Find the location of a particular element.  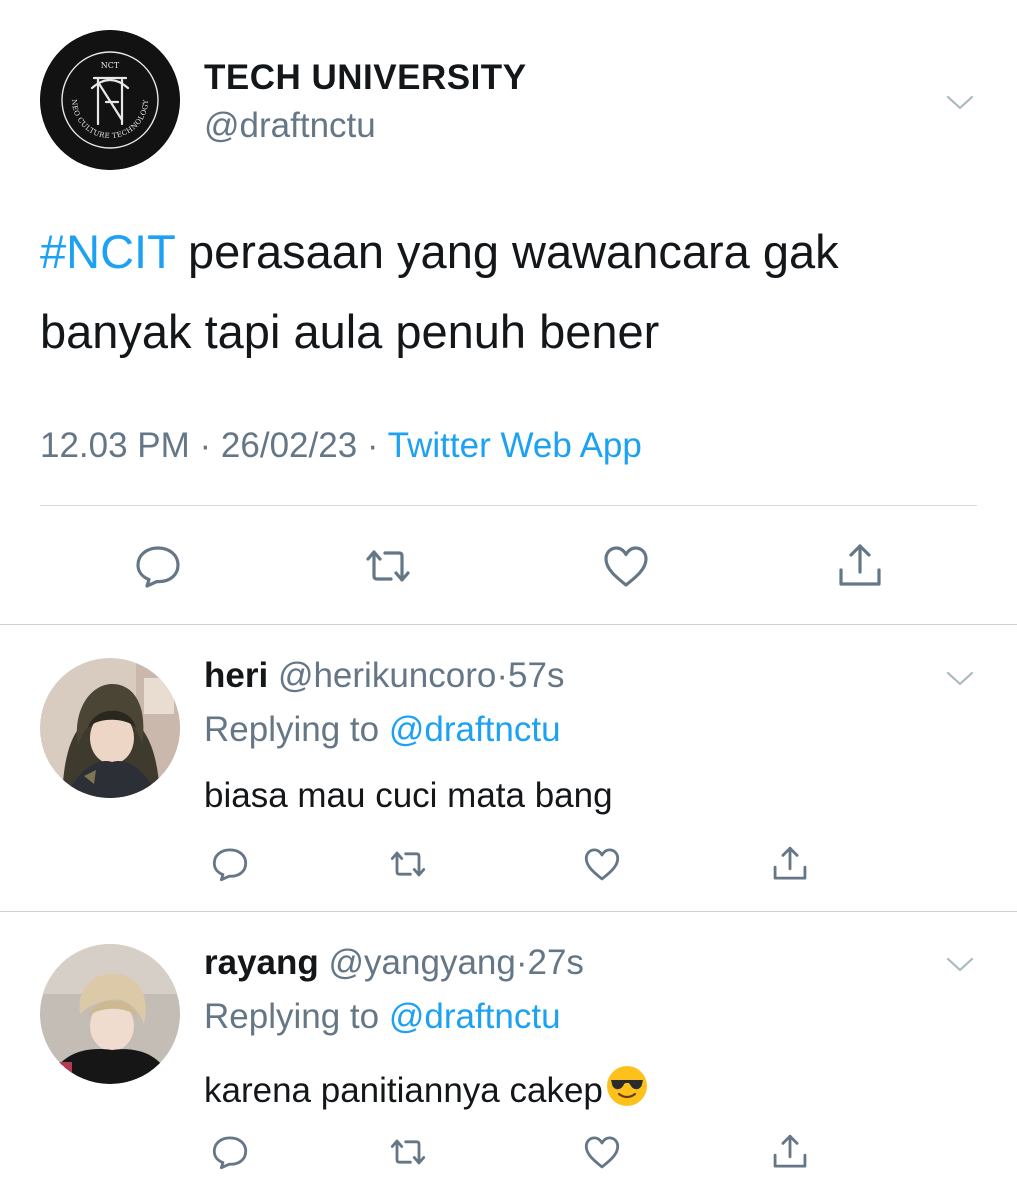

user-handle: @yangyang is located at coordinates (422, 962).